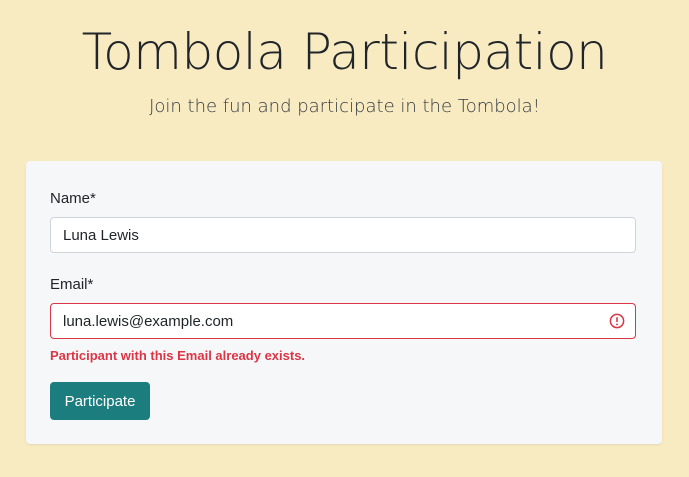 The image size is (689, 477). Describe the element at coordinates (617, 321) in the screenshot. I see `exclamation-circle-icon` at that location.